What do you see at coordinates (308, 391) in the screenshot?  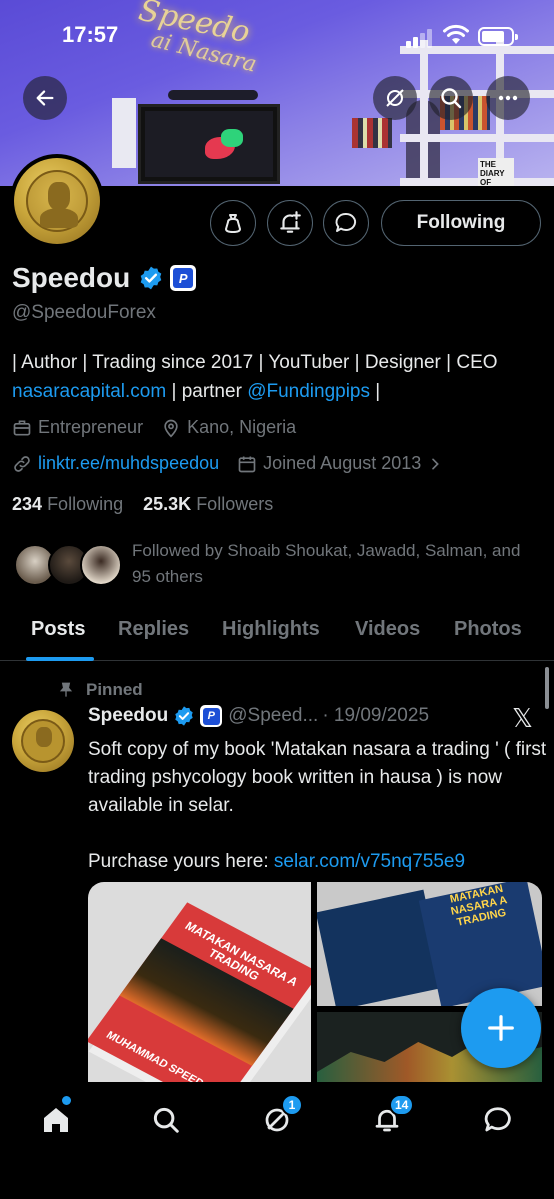 I see `bio-mention-fundingpips: @Fundingpips` at bounding box center [308, 391].